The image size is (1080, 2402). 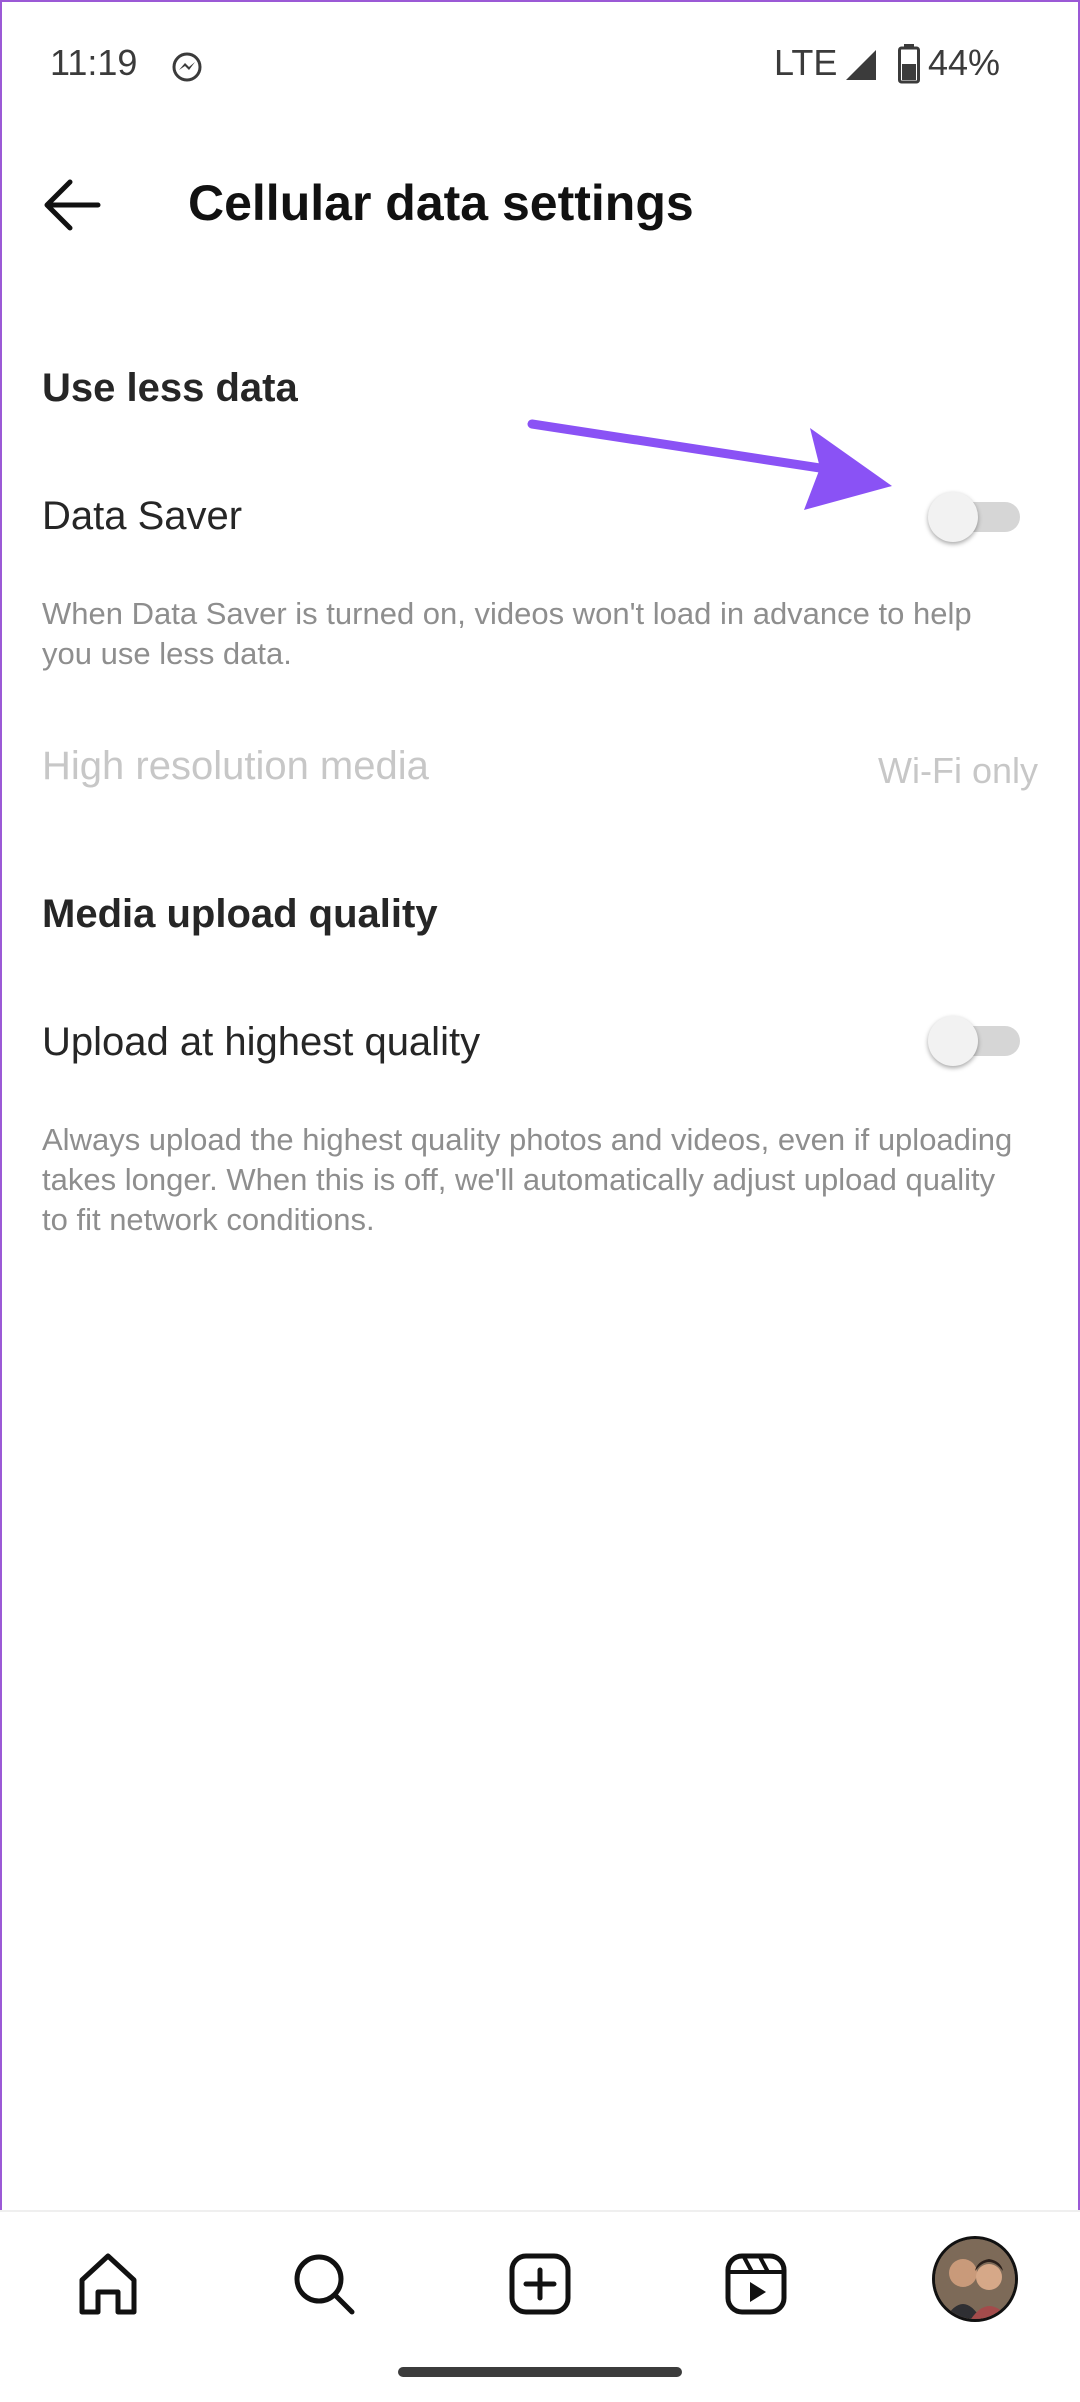 I want to click on high-resolution-media-label: High resolution media, so click(x=235, y=766).